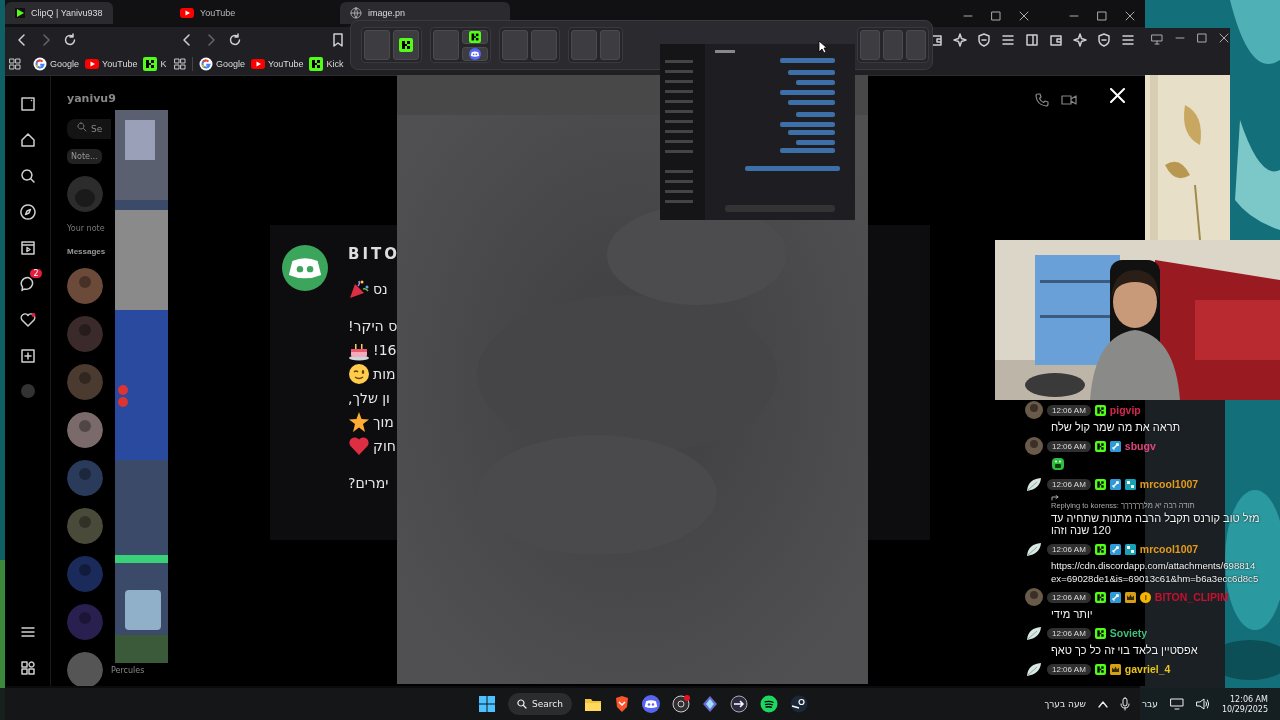  I want to click on folder-icon, so click(592, 704).